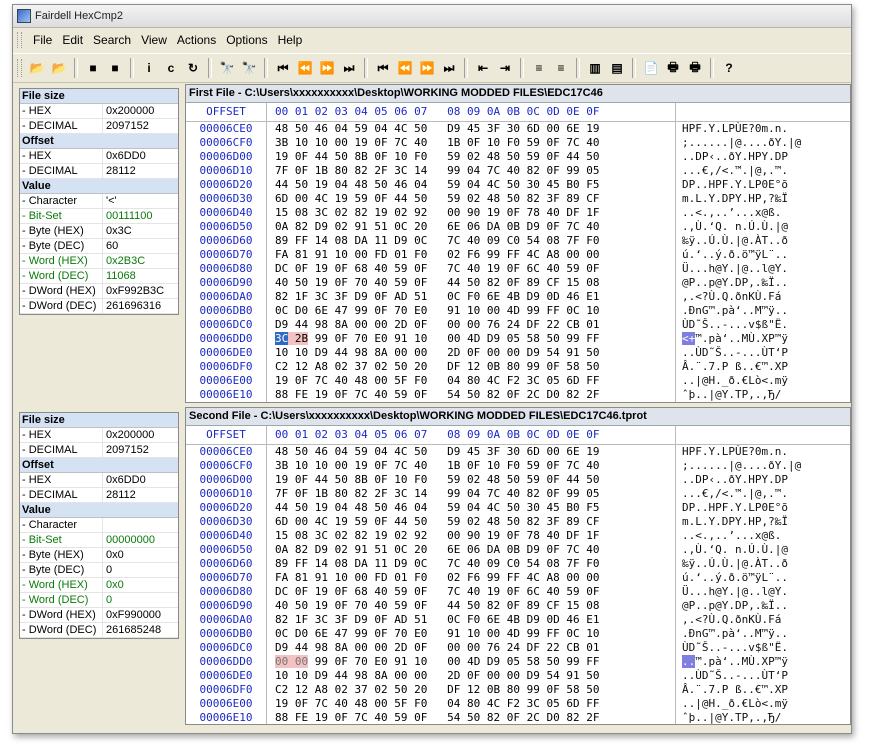  What do you see at coordinates (59, 68) in the screenshot?
I see `open-second-button: 📂` at bounding box center [59, 68].